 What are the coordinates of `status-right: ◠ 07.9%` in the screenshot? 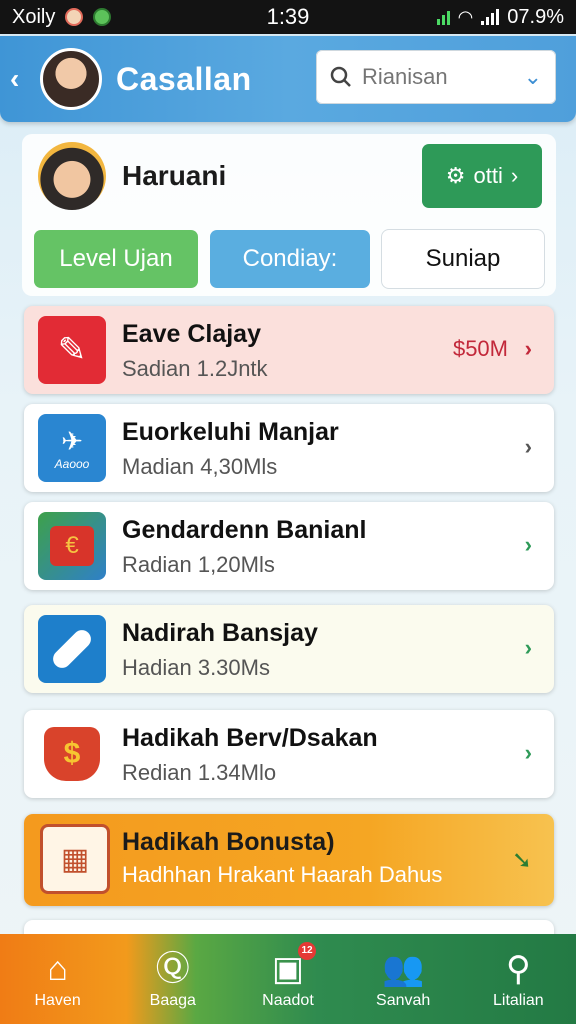 It's located at (500, 17).